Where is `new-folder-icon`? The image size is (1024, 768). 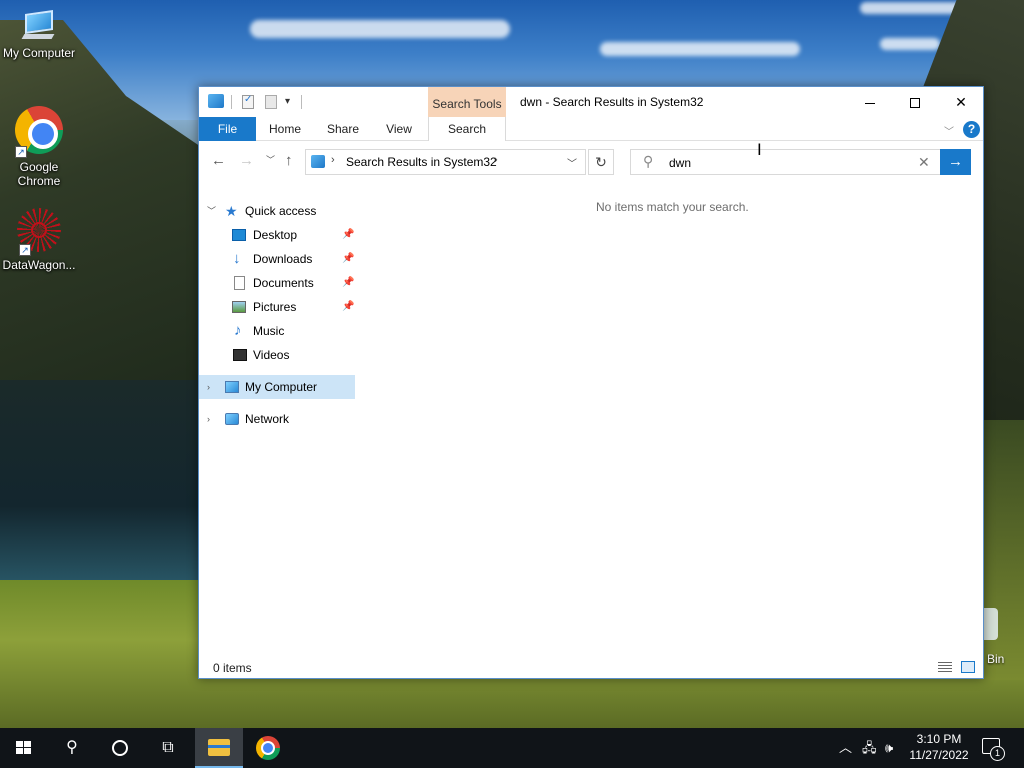
new-folder-icon is located at coordinates (271, 102).